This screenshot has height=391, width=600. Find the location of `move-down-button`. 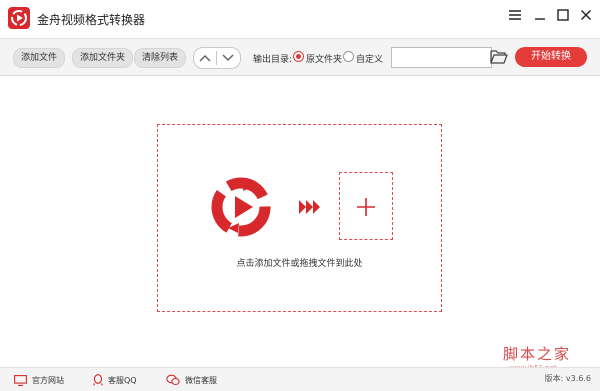

move-down-button is located at coordinates (228, 58).